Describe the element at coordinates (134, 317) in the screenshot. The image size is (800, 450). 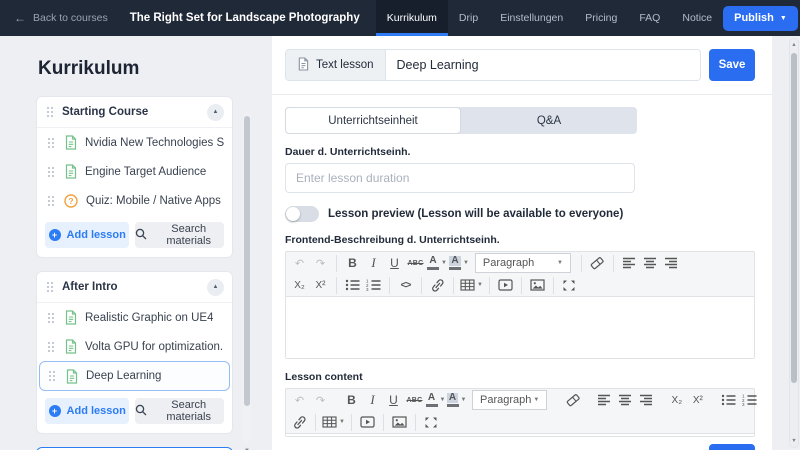
I see `lesson-item: Realistic Graphic on UE4` at that location.